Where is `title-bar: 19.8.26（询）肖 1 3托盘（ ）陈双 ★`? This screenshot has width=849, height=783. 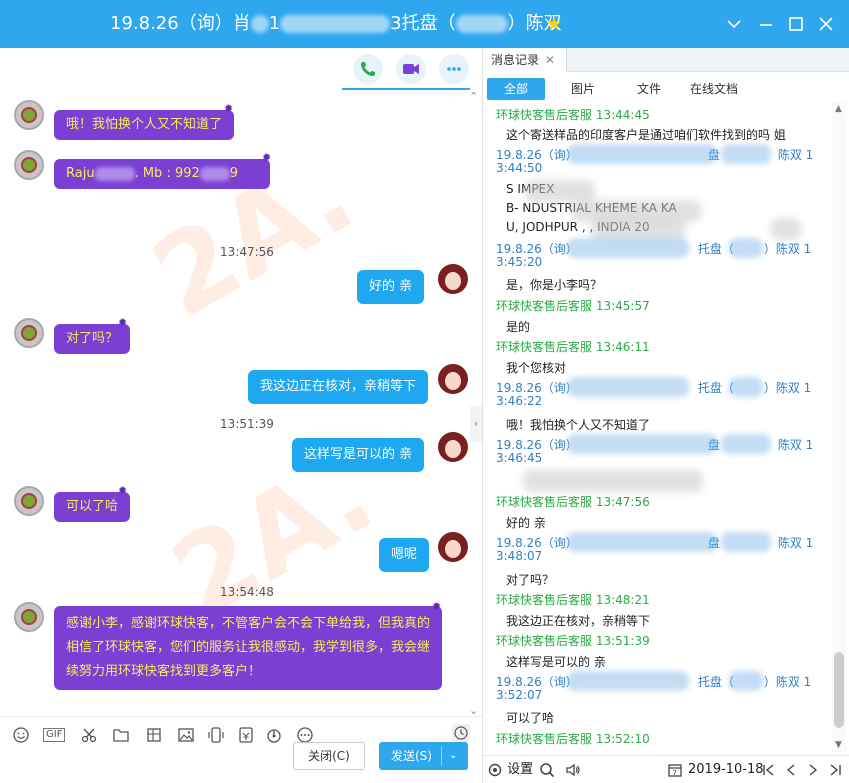
title-bar: 19.8.26（询）肖 1 3托盘（ ）陈双 ★ is located at coordinates (424, 24).